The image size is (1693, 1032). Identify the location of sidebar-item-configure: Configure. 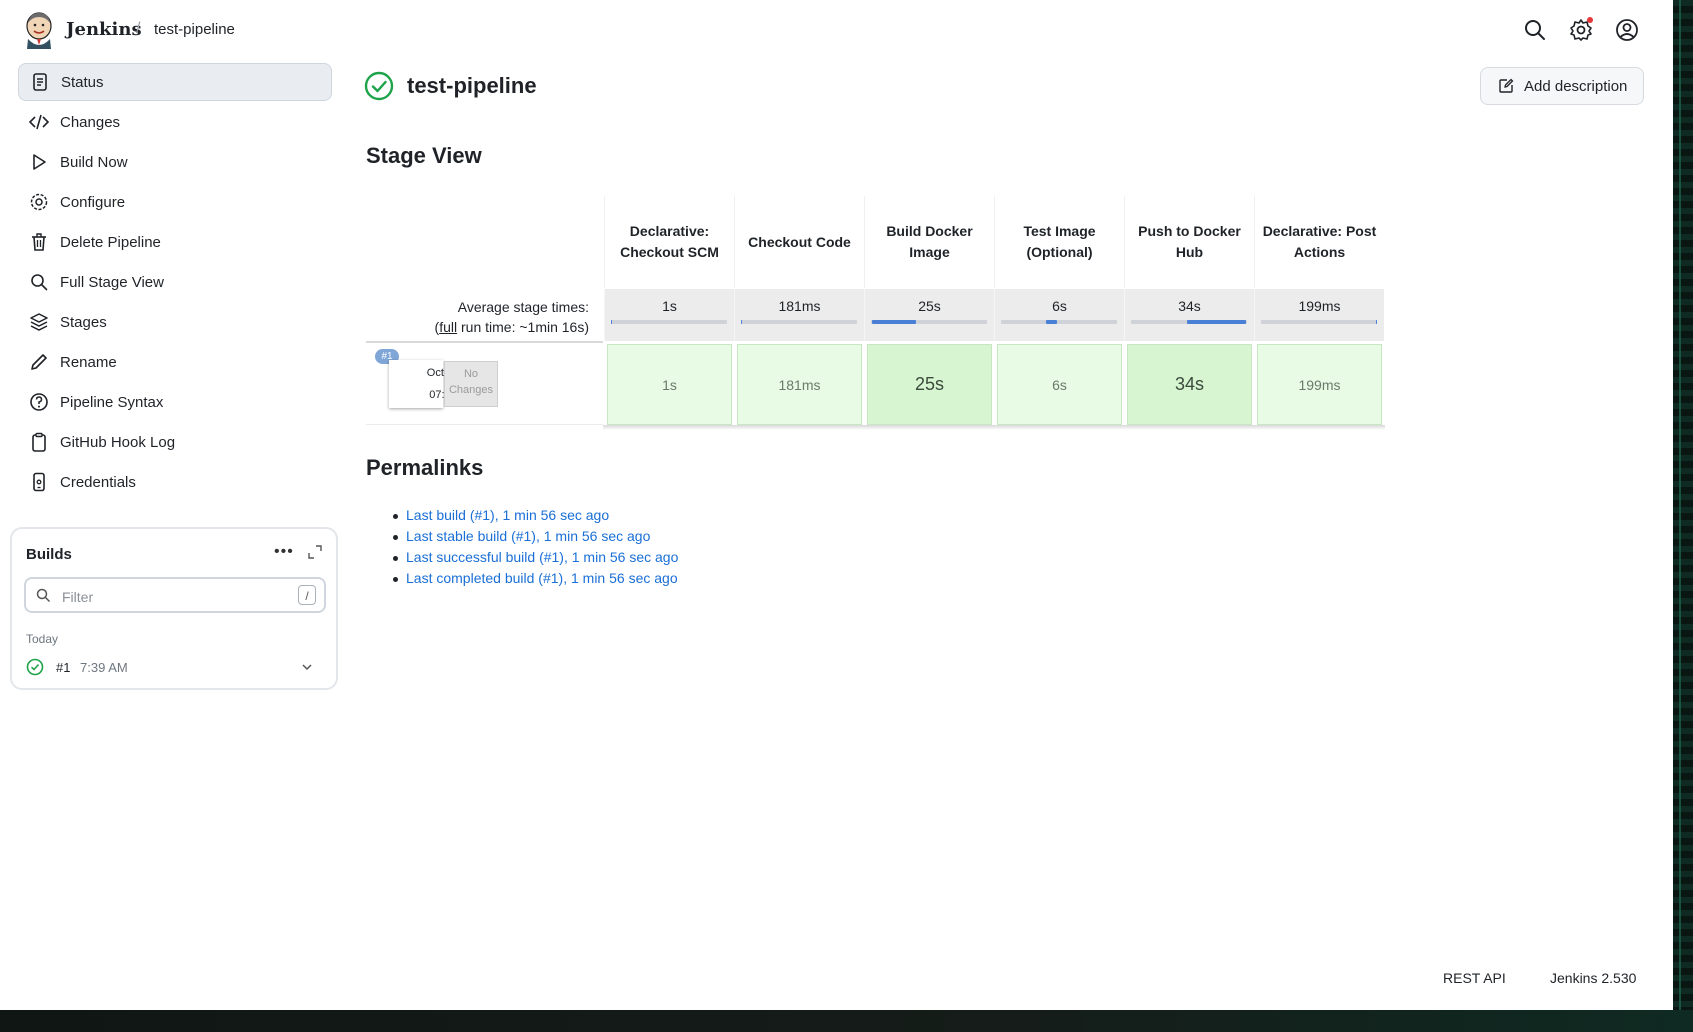
(175, 202).